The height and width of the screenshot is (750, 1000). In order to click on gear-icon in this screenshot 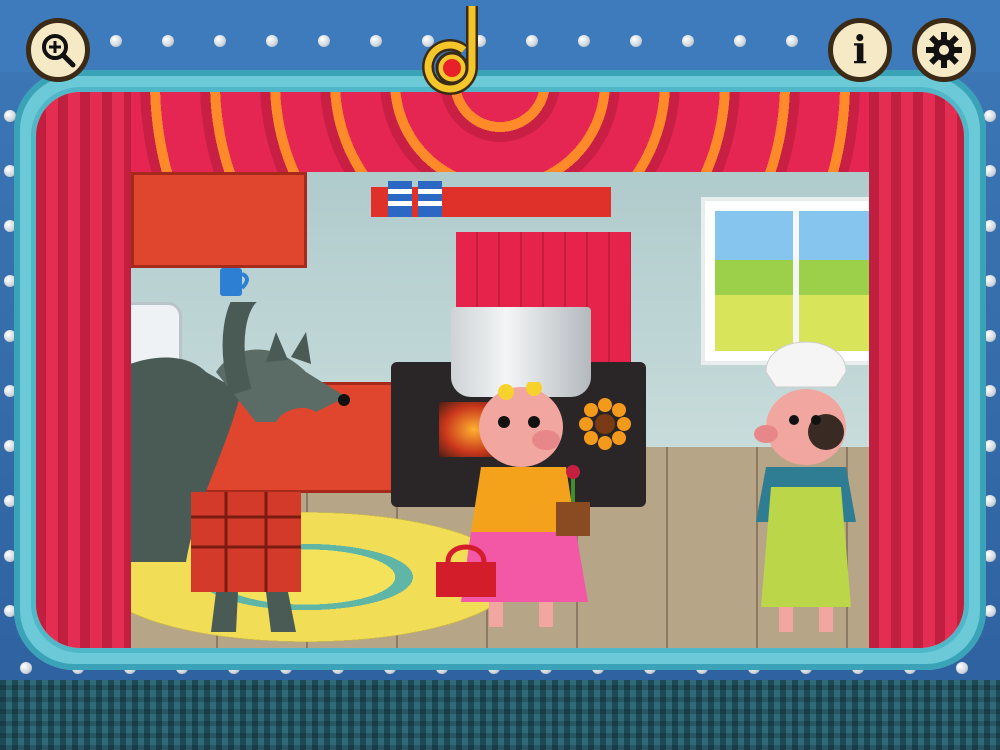, I will do `click(944, 50)`.